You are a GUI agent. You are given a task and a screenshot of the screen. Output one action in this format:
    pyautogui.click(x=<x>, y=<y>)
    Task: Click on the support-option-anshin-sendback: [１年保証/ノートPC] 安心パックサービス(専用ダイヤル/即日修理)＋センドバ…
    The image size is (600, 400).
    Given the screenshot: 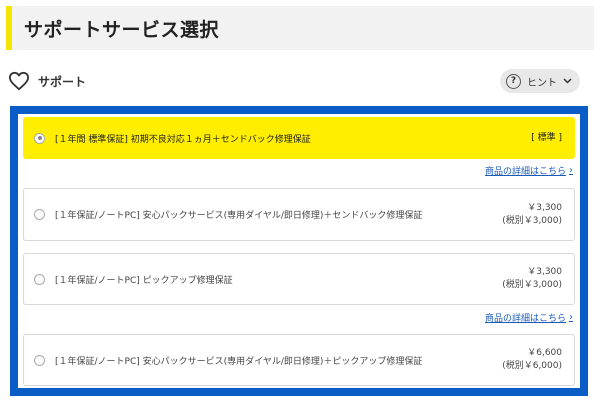 What is the action you would take?
    pyautogui.click(x=299, y=214)
    